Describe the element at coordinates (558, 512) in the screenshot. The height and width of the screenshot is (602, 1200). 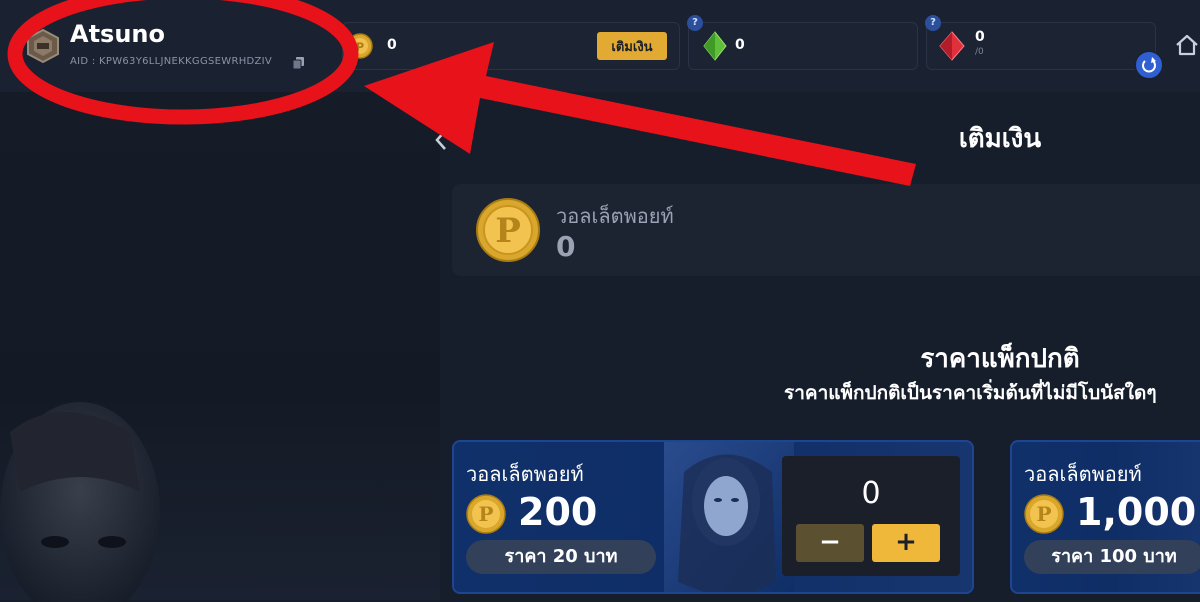
I see `pack-amount: 200` at that location.